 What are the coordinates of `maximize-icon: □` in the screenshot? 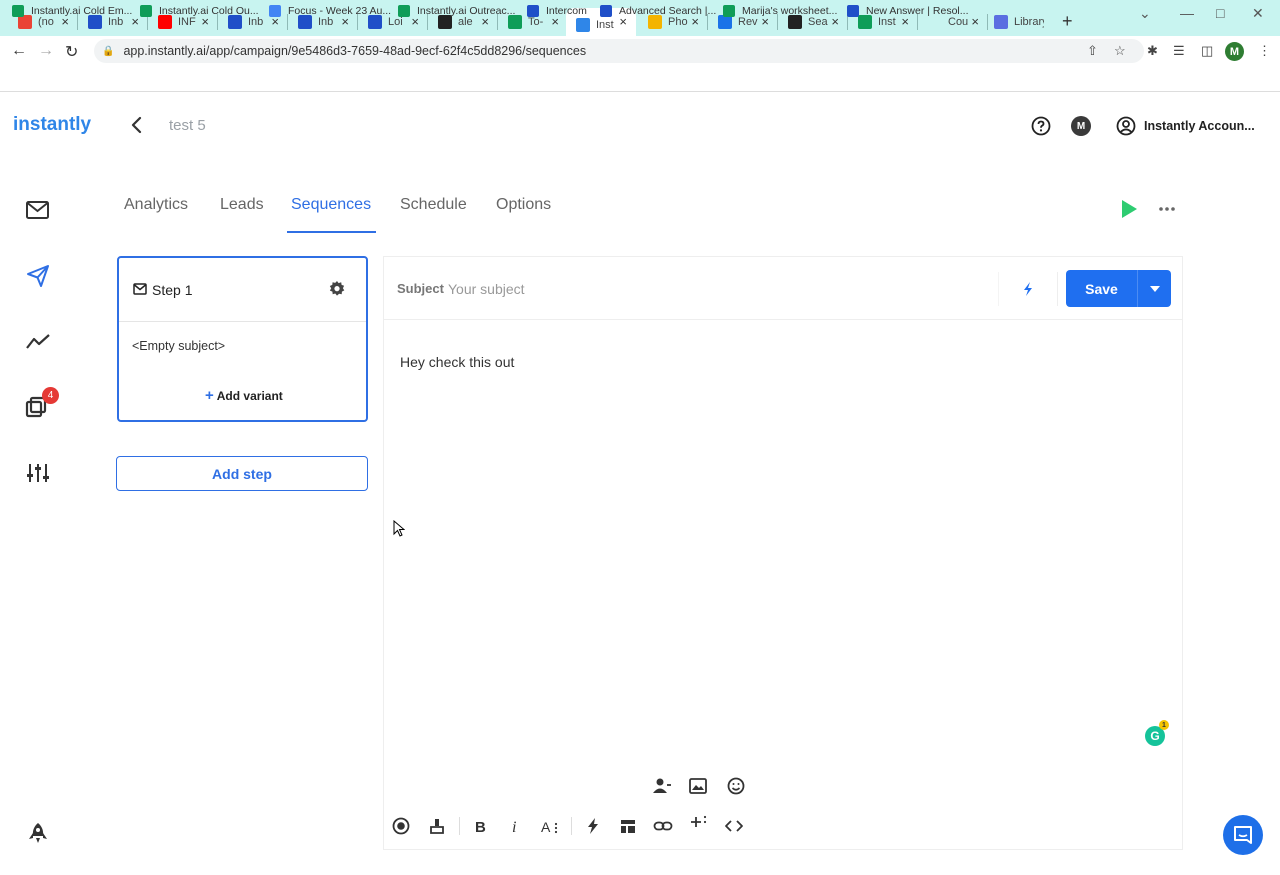 It's located at (1220, 13).